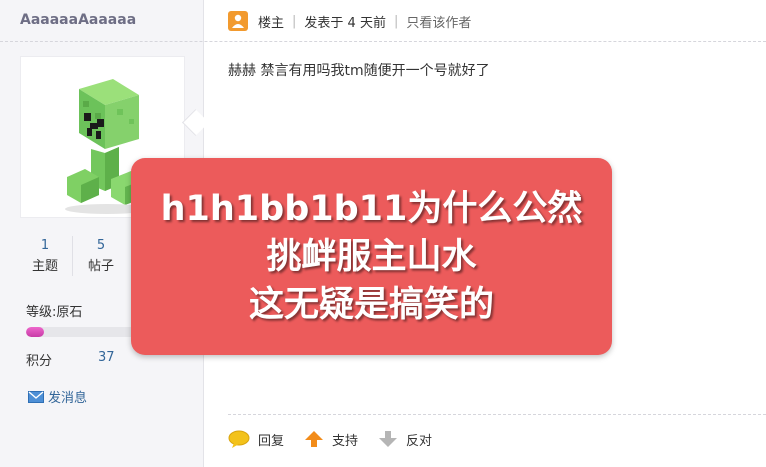 The image size is (766, 467). What do you see at coordinates (256, 439) in the screenshot?
I see `reply-button: 回复` at bounding box center [256, 439].